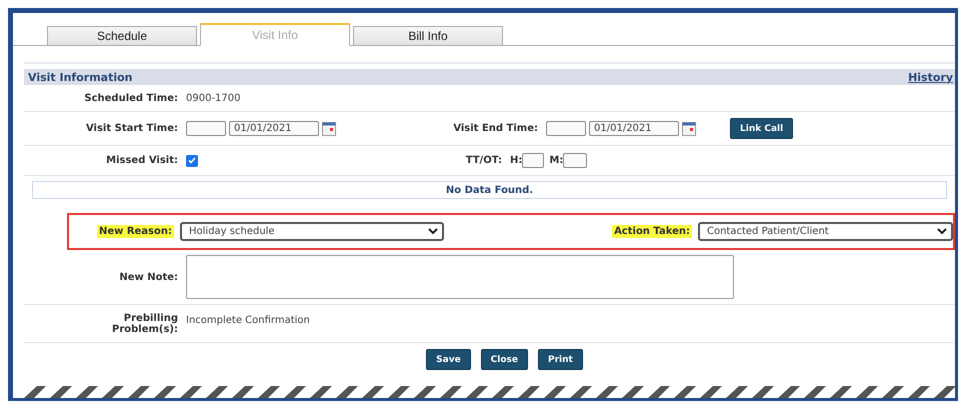 This screenshot has width=962, height=404. I want to click on link-call-button: Link Call, so click(762, 128).